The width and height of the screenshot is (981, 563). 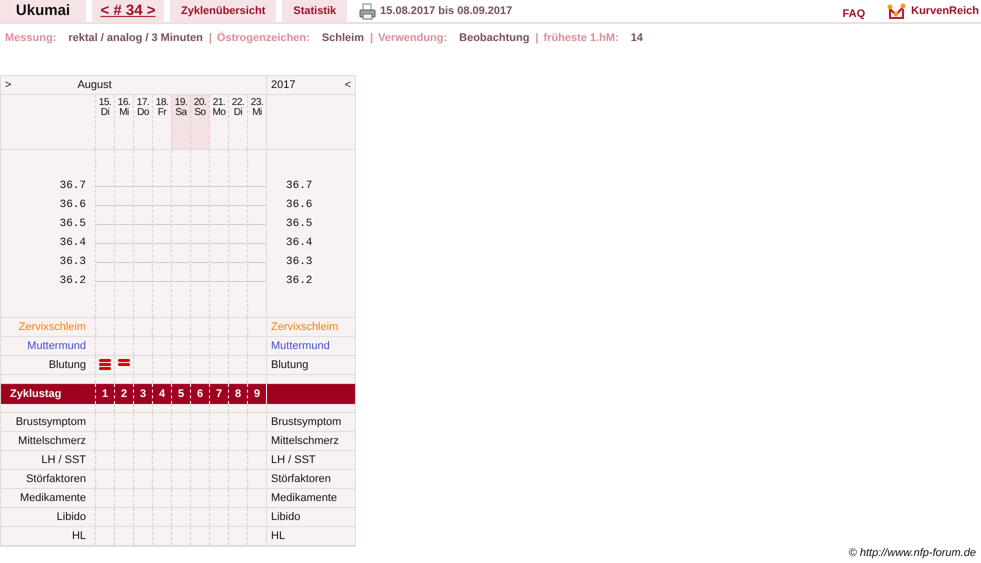 I want to click on info-value: 14, so click(x=636, y=38).